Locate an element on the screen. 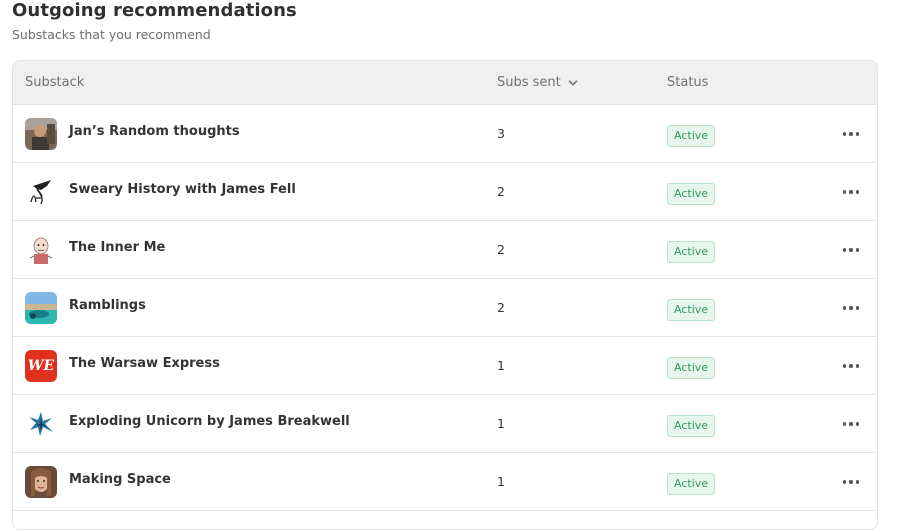 The height and width of the screenshot is (530, 897). cartoon-avatar is located at coordinates (41, 250).